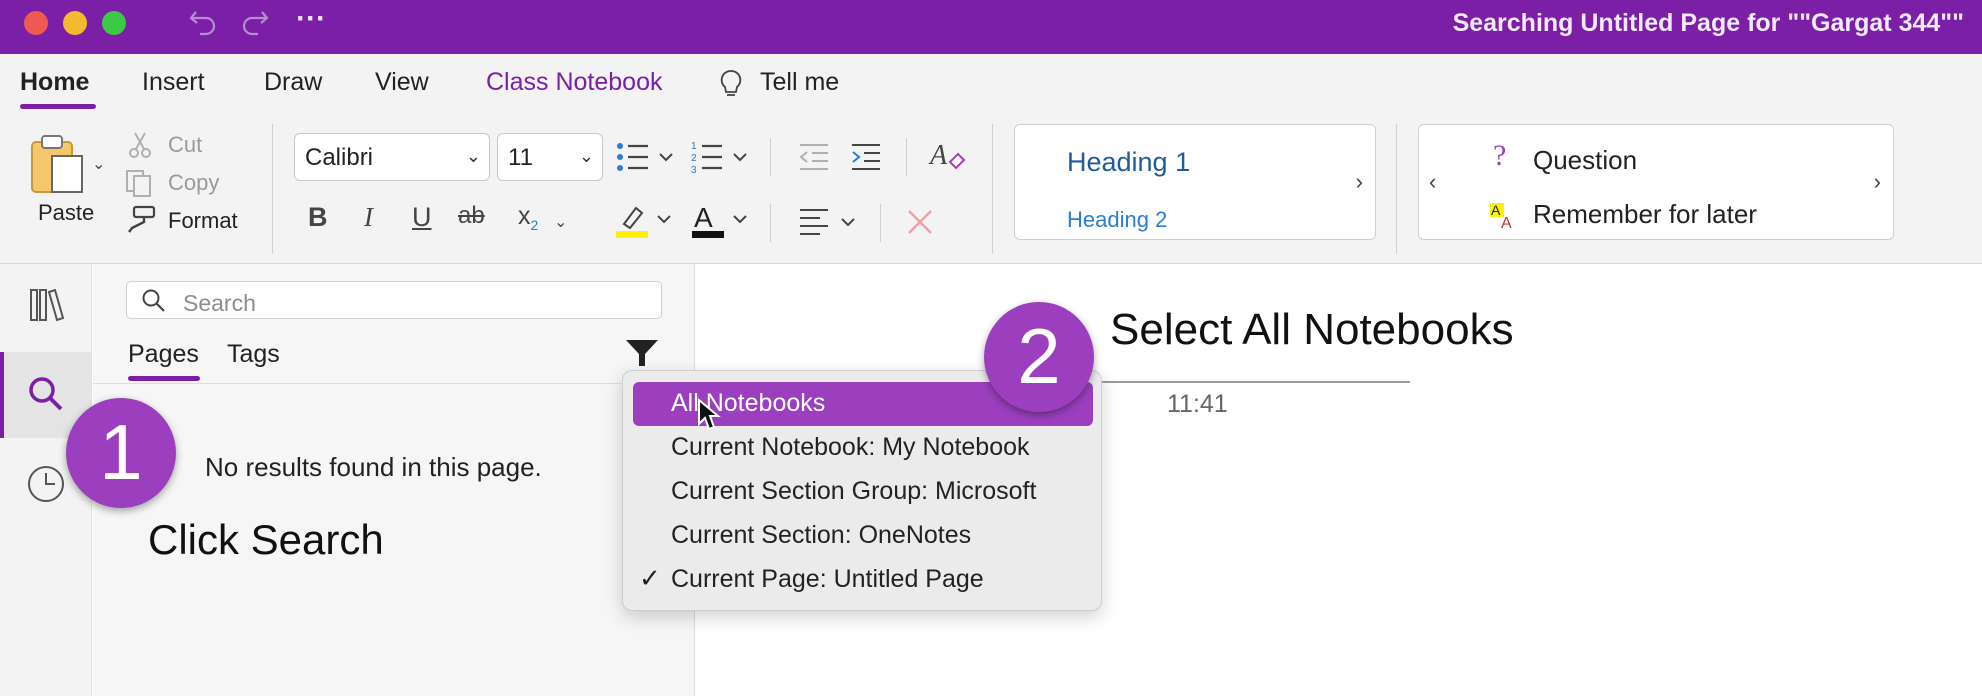  I want to click on styles-gallery: Heading 1 Heading 2 ›, so click(1195, 182).